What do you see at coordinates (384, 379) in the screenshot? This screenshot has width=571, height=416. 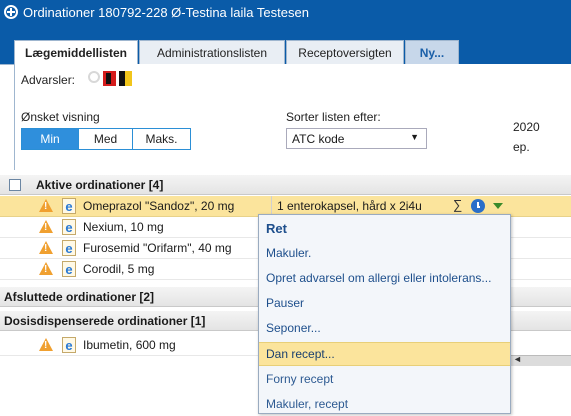 I see `menu-item-forny-recept: Forny recept` at bounding box center [384, 379].